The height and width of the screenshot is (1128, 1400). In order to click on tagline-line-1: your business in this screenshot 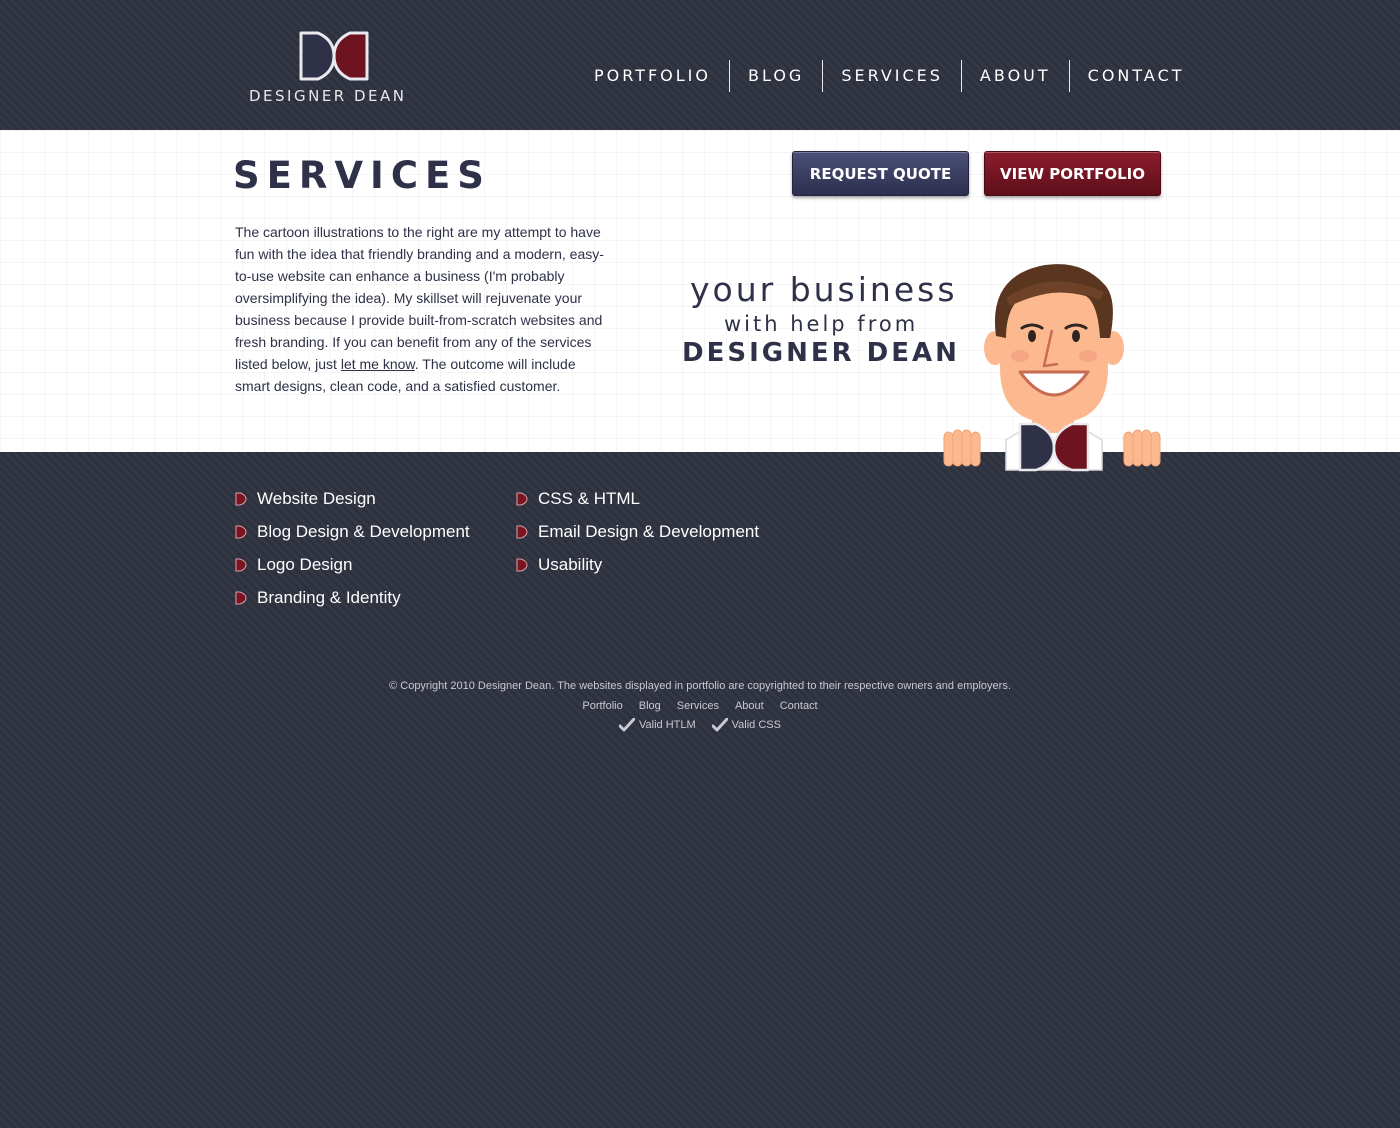, I will do `click(824, 289)`.